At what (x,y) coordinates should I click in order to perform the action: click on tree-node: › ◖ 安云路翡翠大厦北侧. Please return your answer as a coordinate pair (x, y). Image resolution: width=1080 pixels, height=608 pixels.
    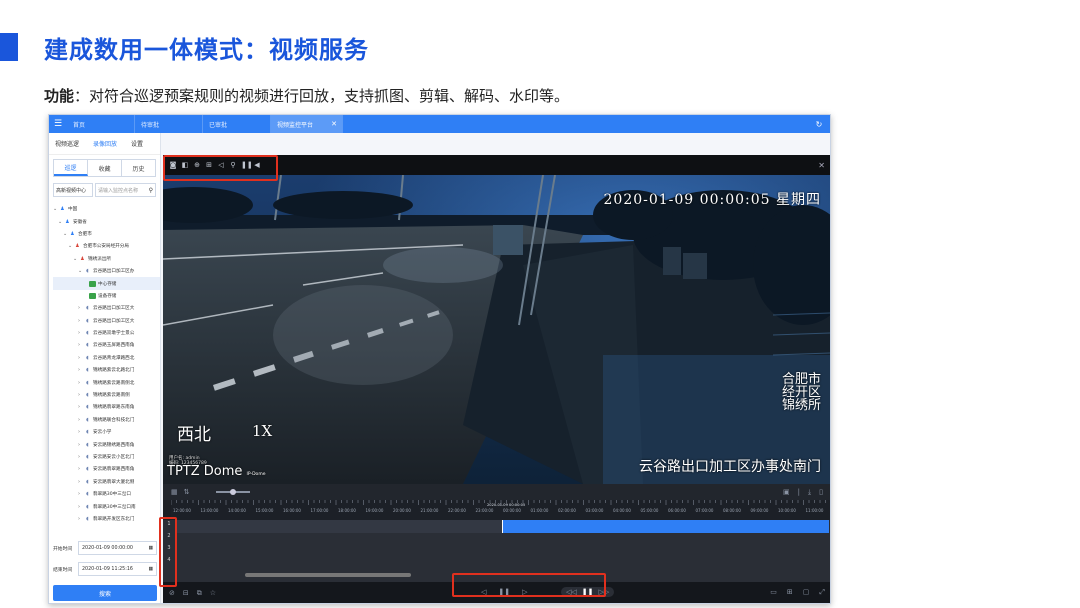
    Looking at the image, I should click on (106, 482).